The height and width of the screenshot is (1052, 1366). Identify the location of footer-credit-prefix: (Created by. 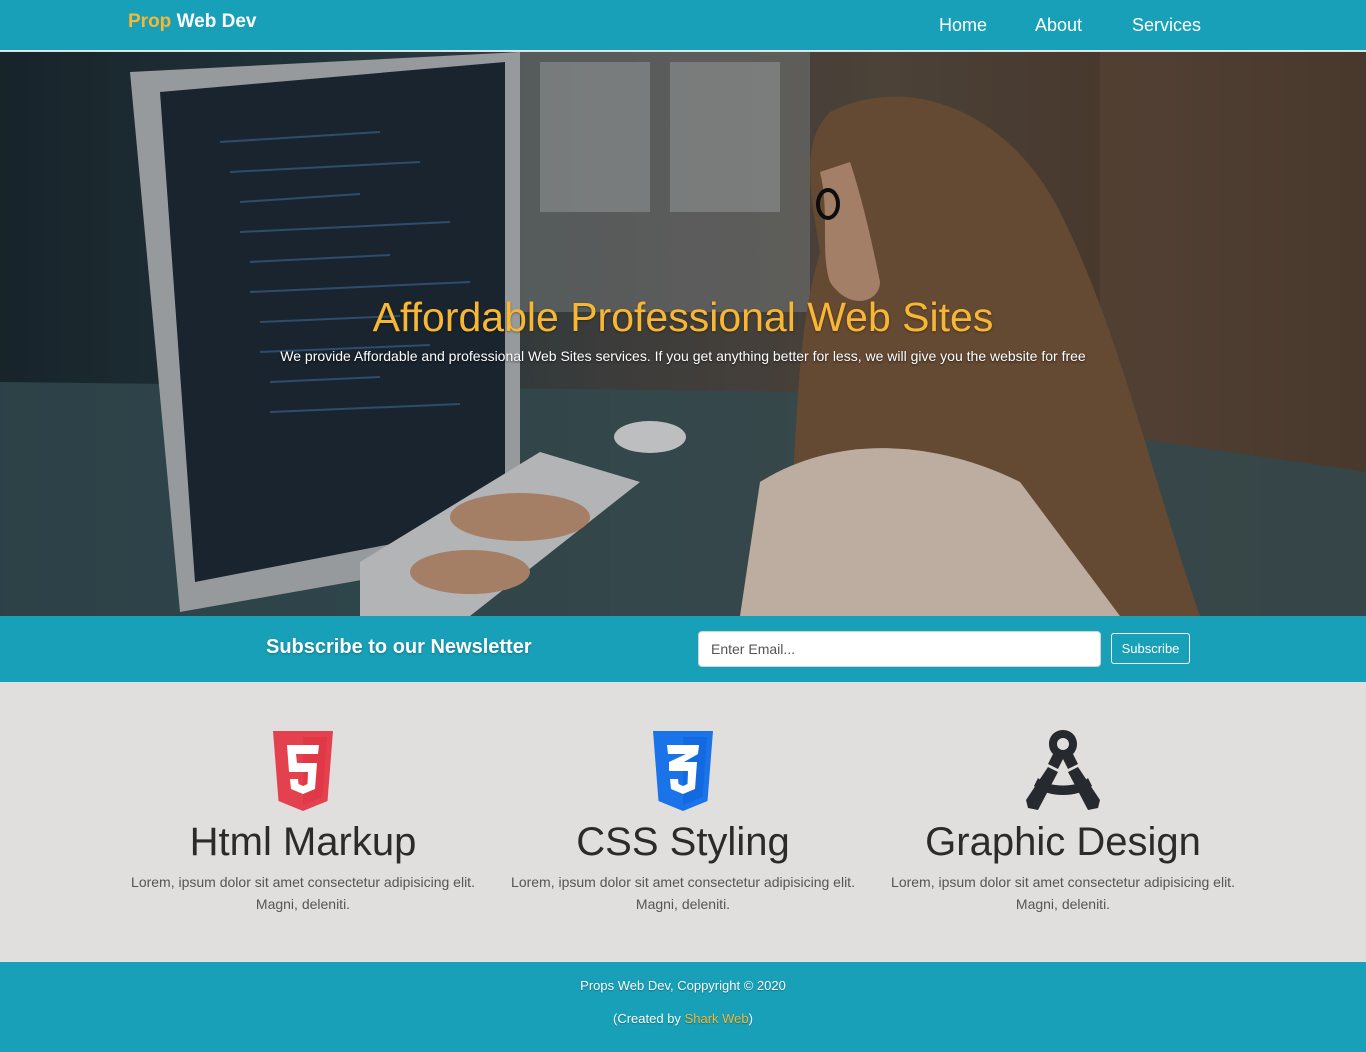
(649, 1018).